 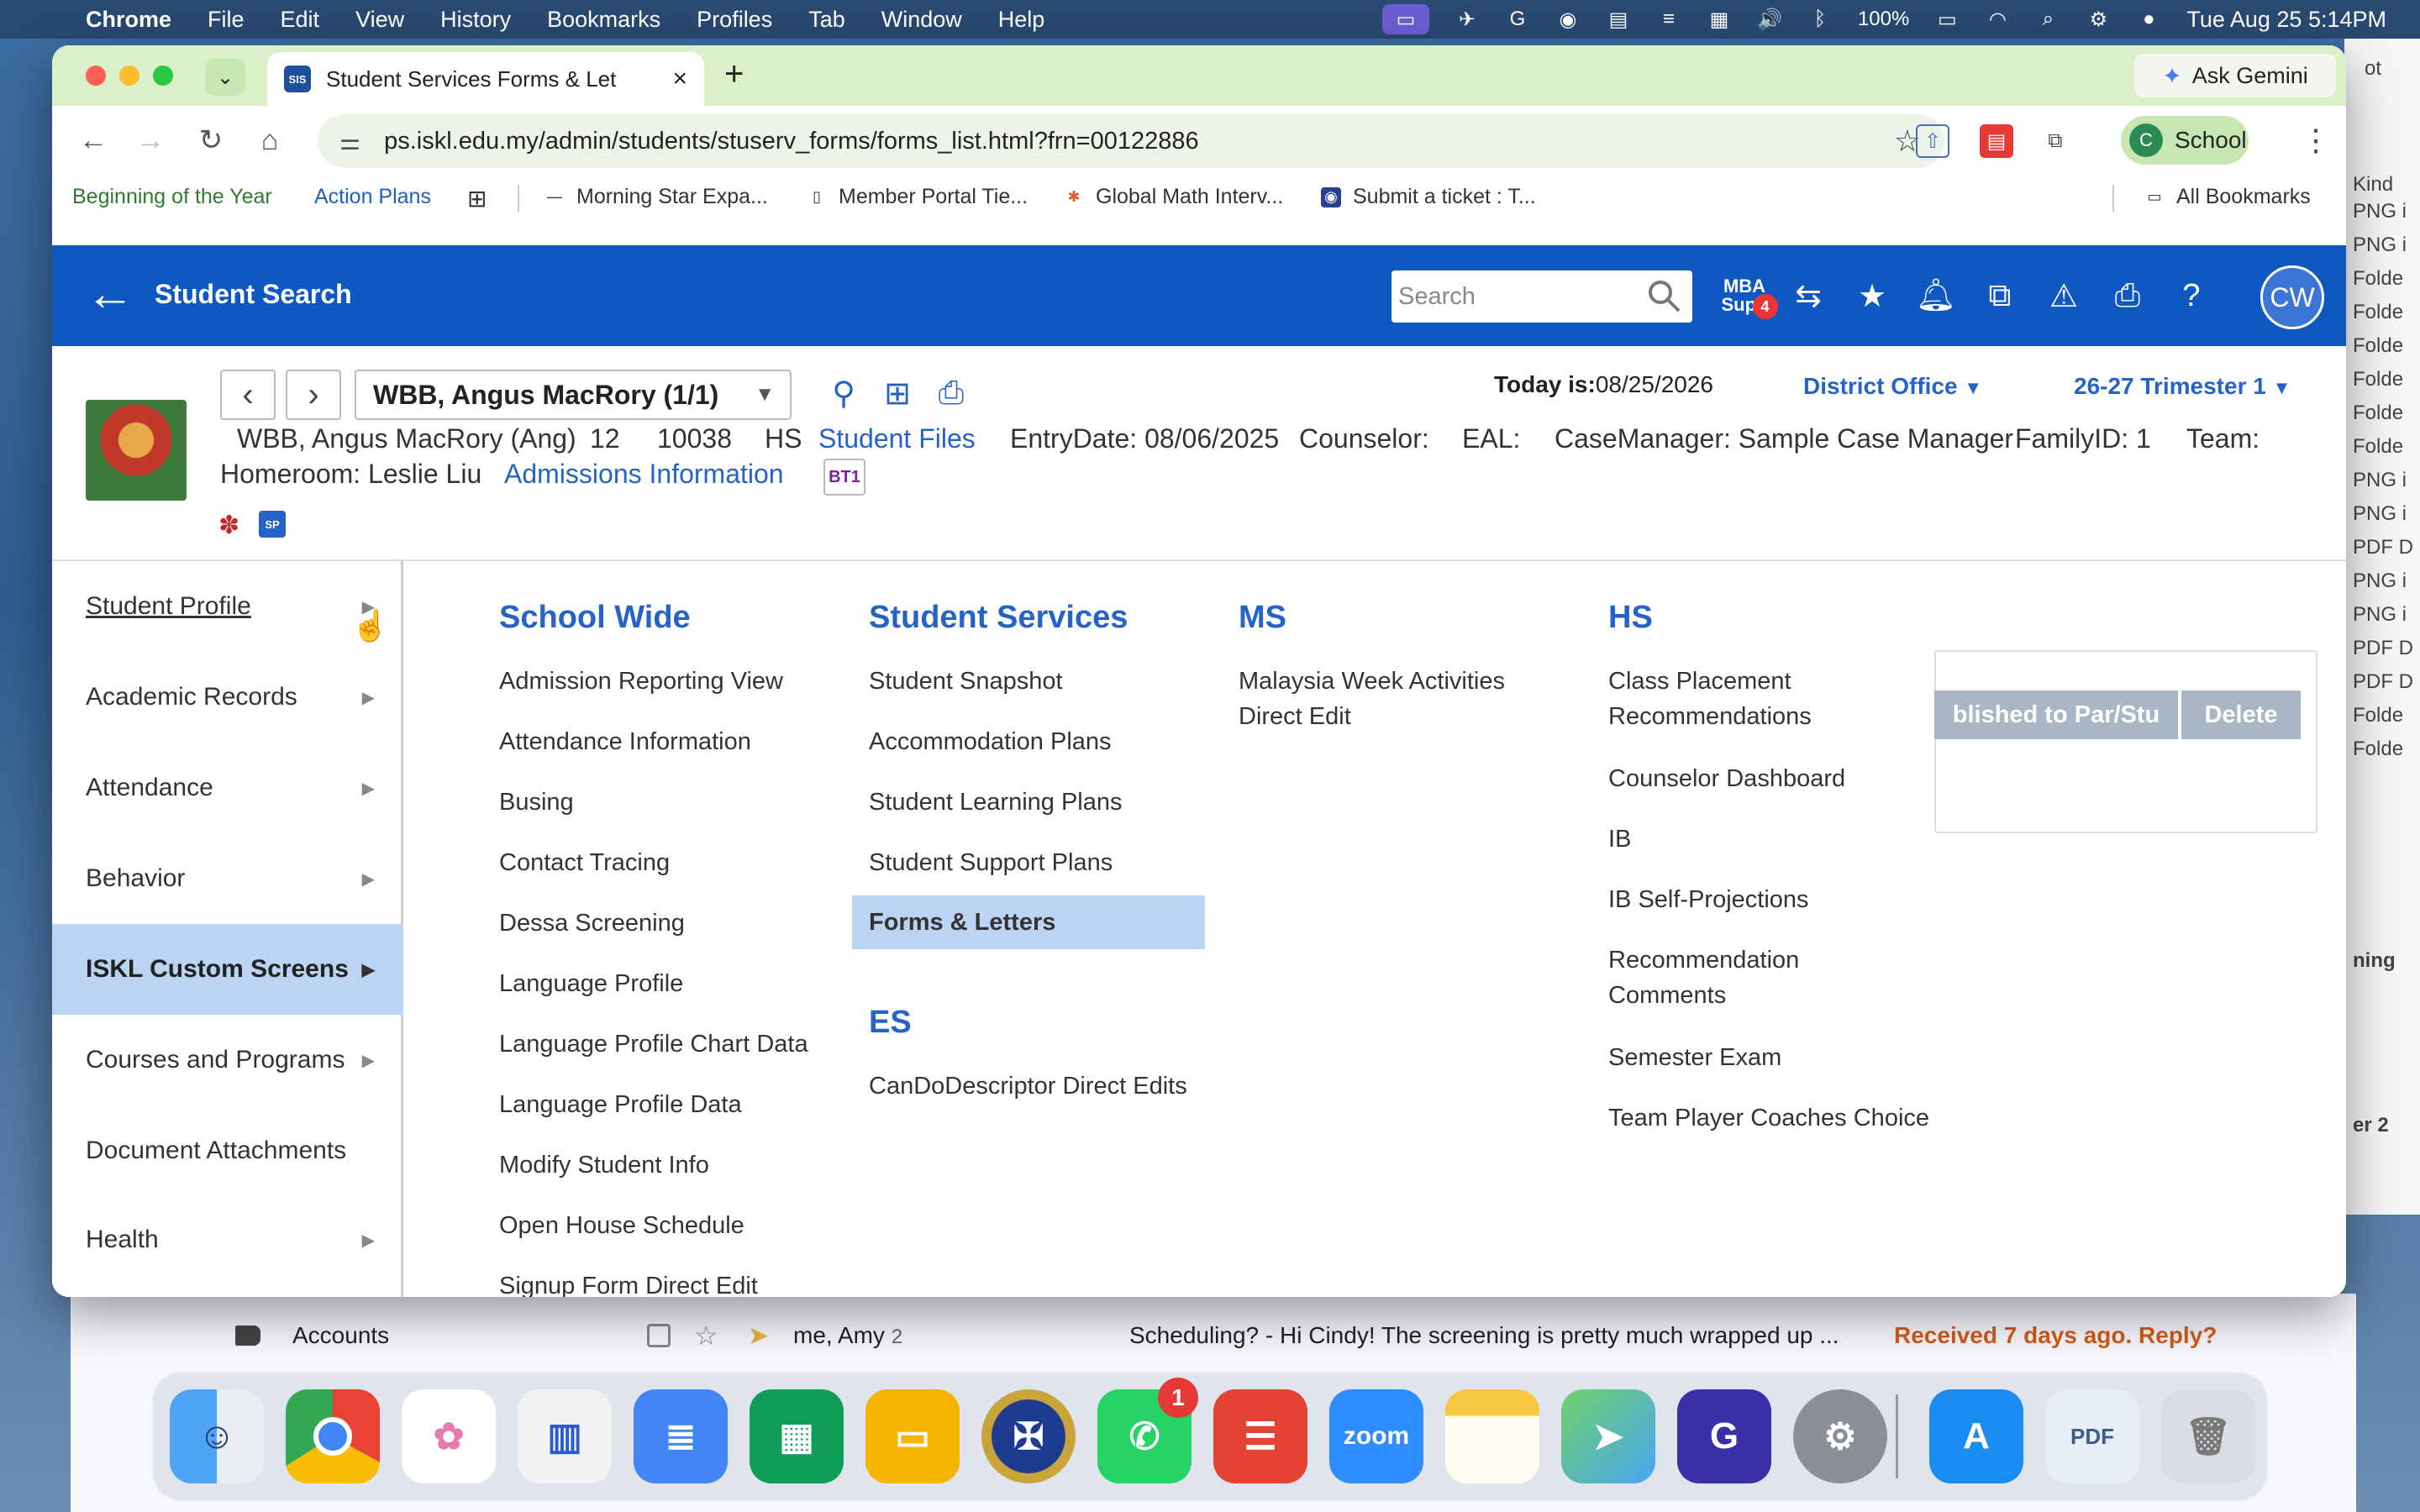 What do you see at coordinates (1045, 1086) in the screenshot?
I see `link-candodescriptor-direct-edits: CanDoDescriptor Direct Edits` at bounding box center [1045, 1086].